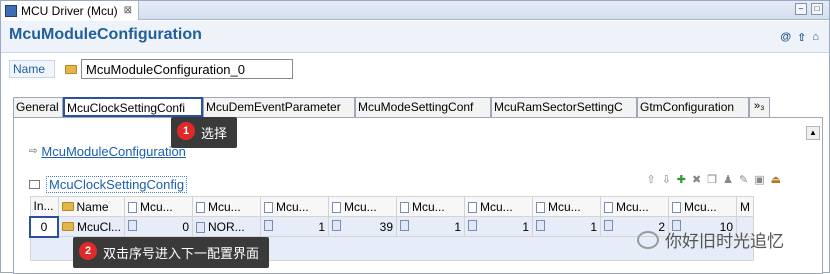 This screenshot has width=830, height=274. I want to click on callout-number: 1, so click(186, 131).